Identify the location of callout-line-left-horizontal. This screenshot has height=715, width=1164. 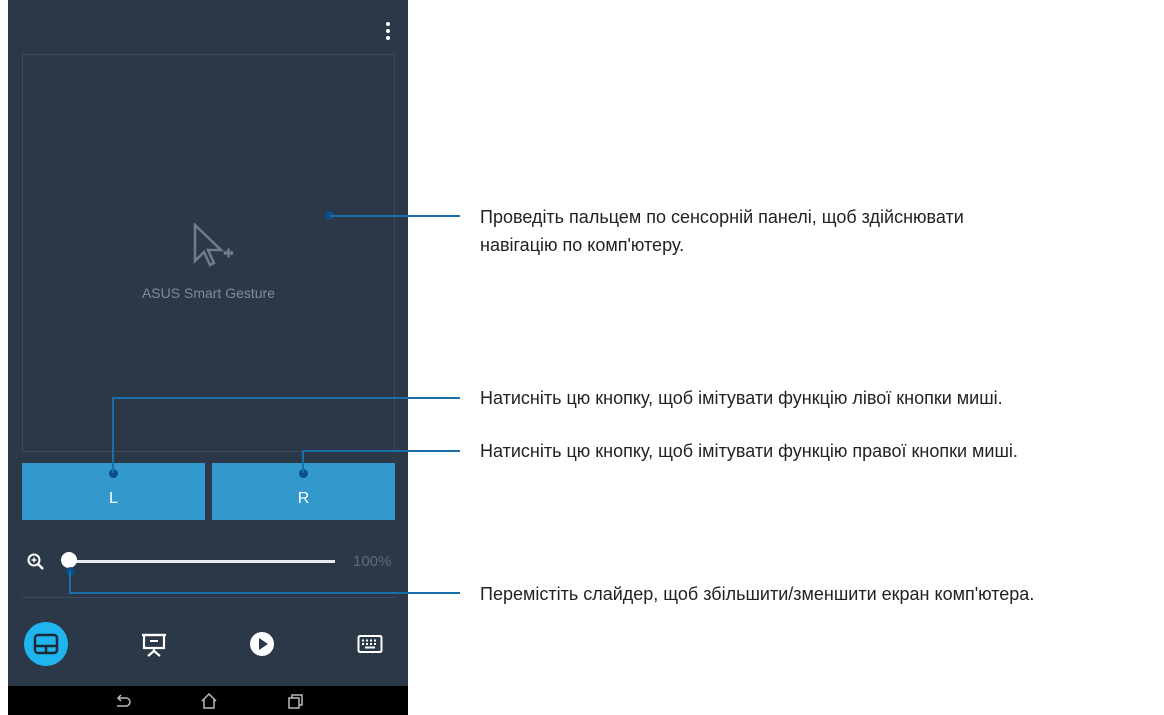
(286, 398).